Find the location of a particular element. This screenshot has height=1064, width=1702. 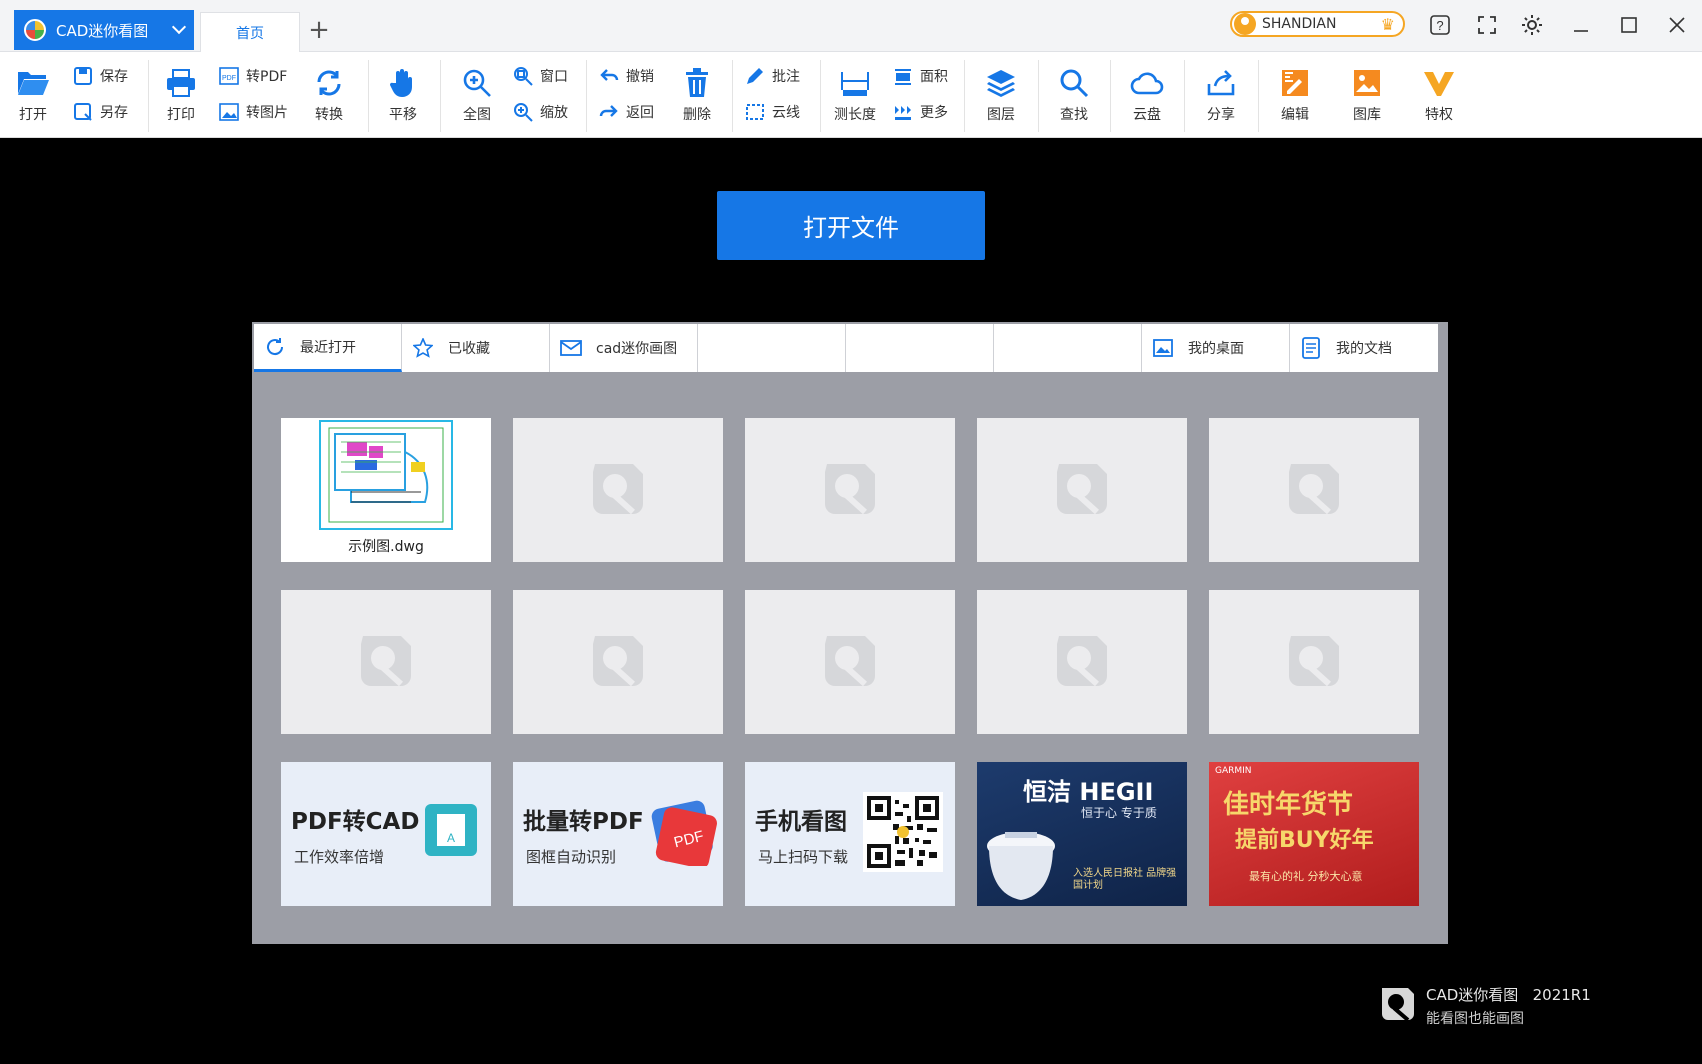

pan-button: 平移 is located at coordinates (403, 95).